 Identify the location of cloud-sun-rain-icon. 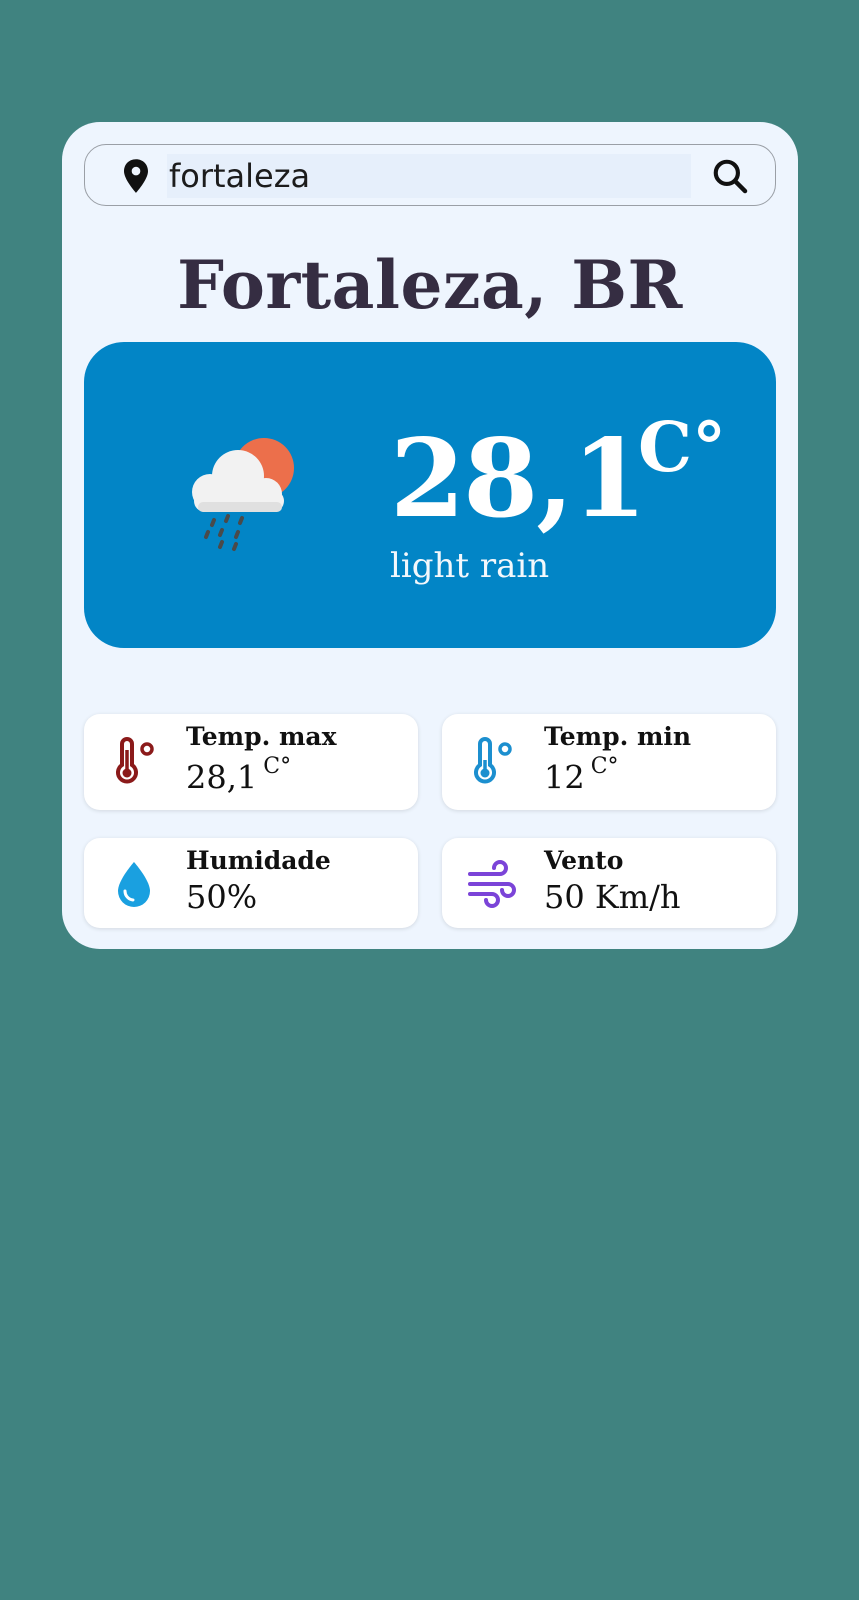
(243, 494).